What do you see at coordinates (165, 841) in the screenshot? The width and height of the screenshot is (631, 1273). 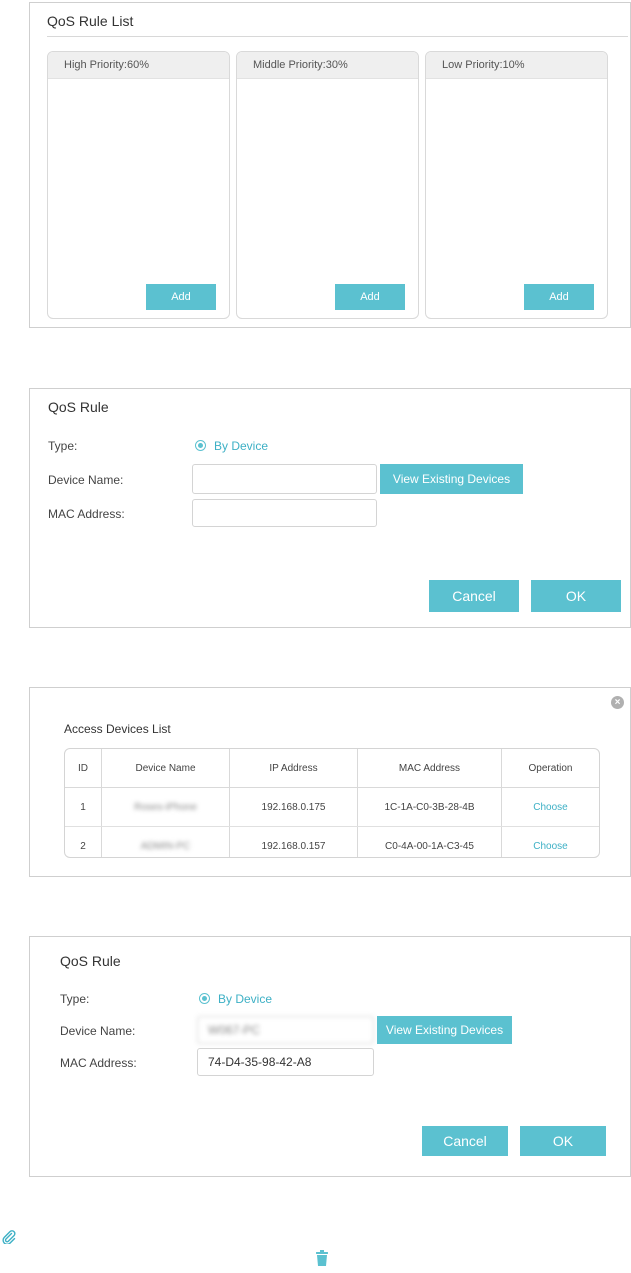 I see `row-device-name: ADMIN-PC` at bounding box center [165, 841].